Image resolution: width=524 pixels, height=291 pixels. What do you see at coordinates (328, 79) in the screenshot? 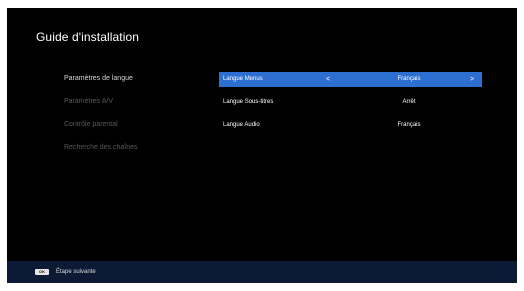
I see `chevron-left-icon: <` at bounding box center [328, 79].